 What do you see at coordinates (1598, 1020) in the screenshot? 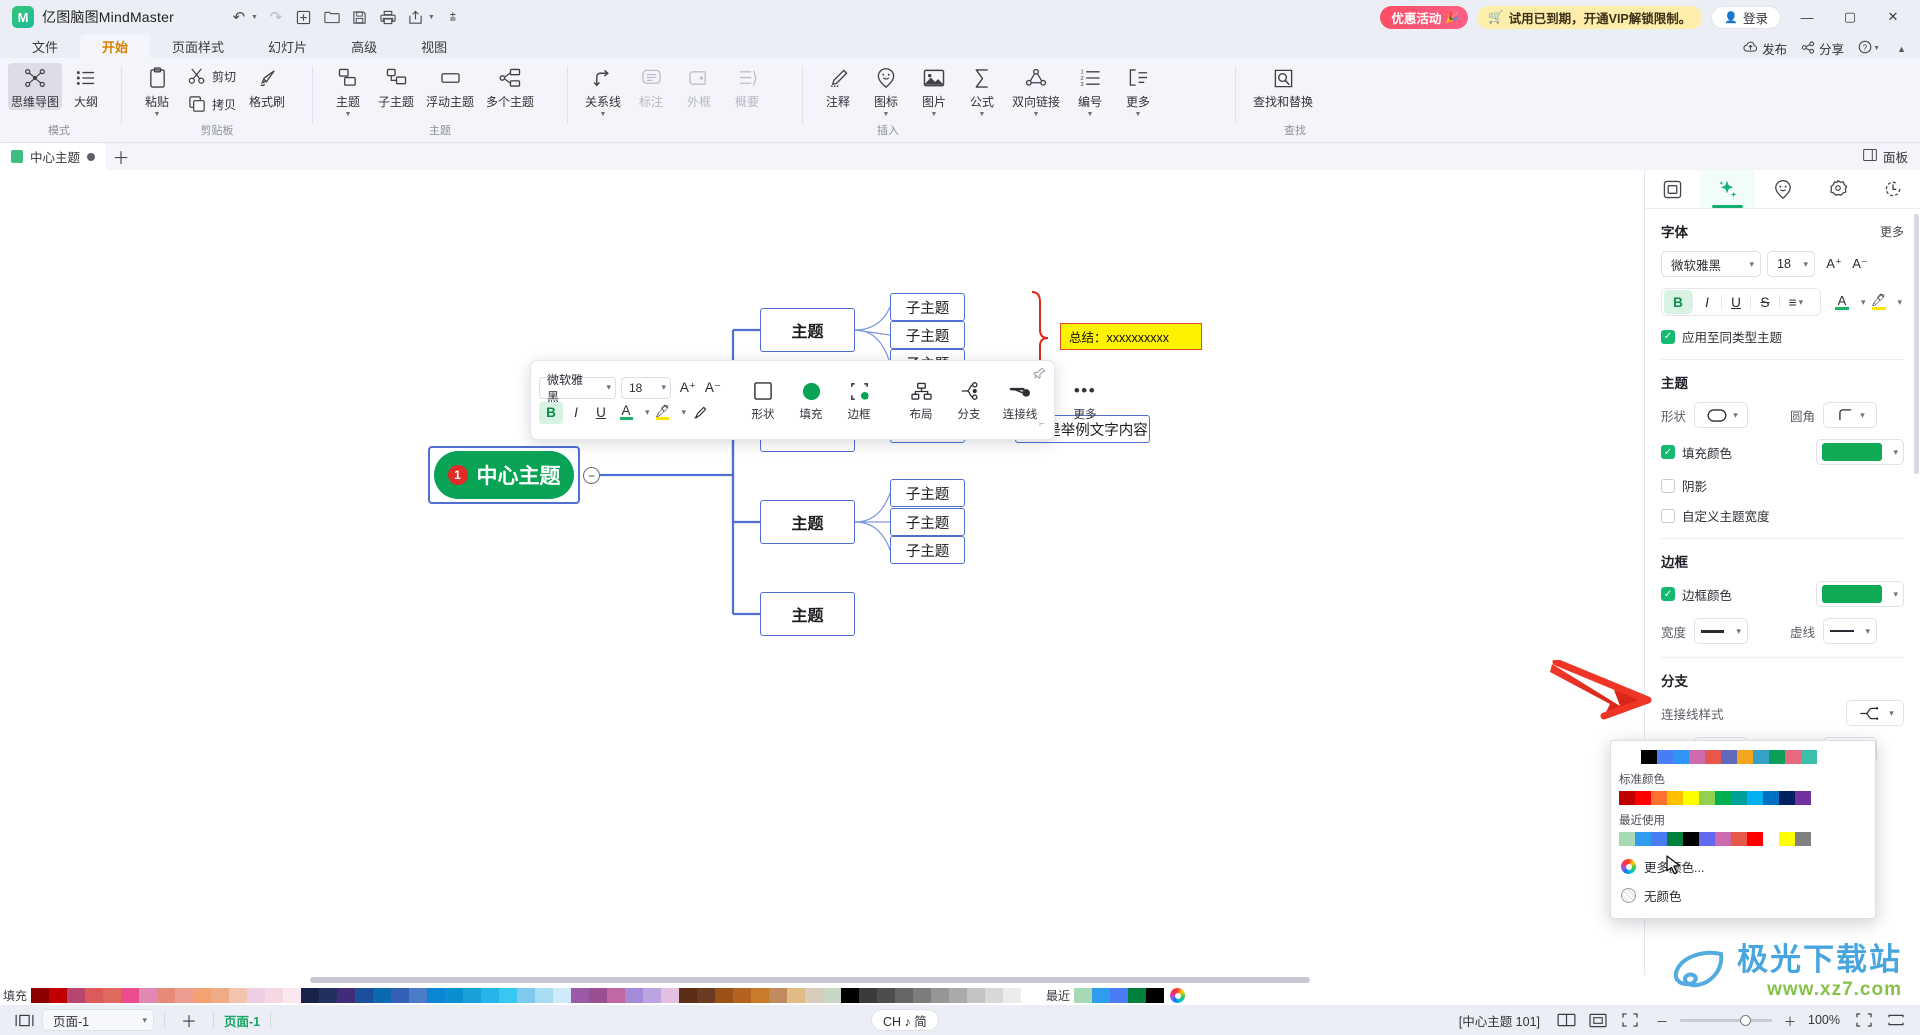
I see `fit-view-button` at bounding box center [1598, 1020].